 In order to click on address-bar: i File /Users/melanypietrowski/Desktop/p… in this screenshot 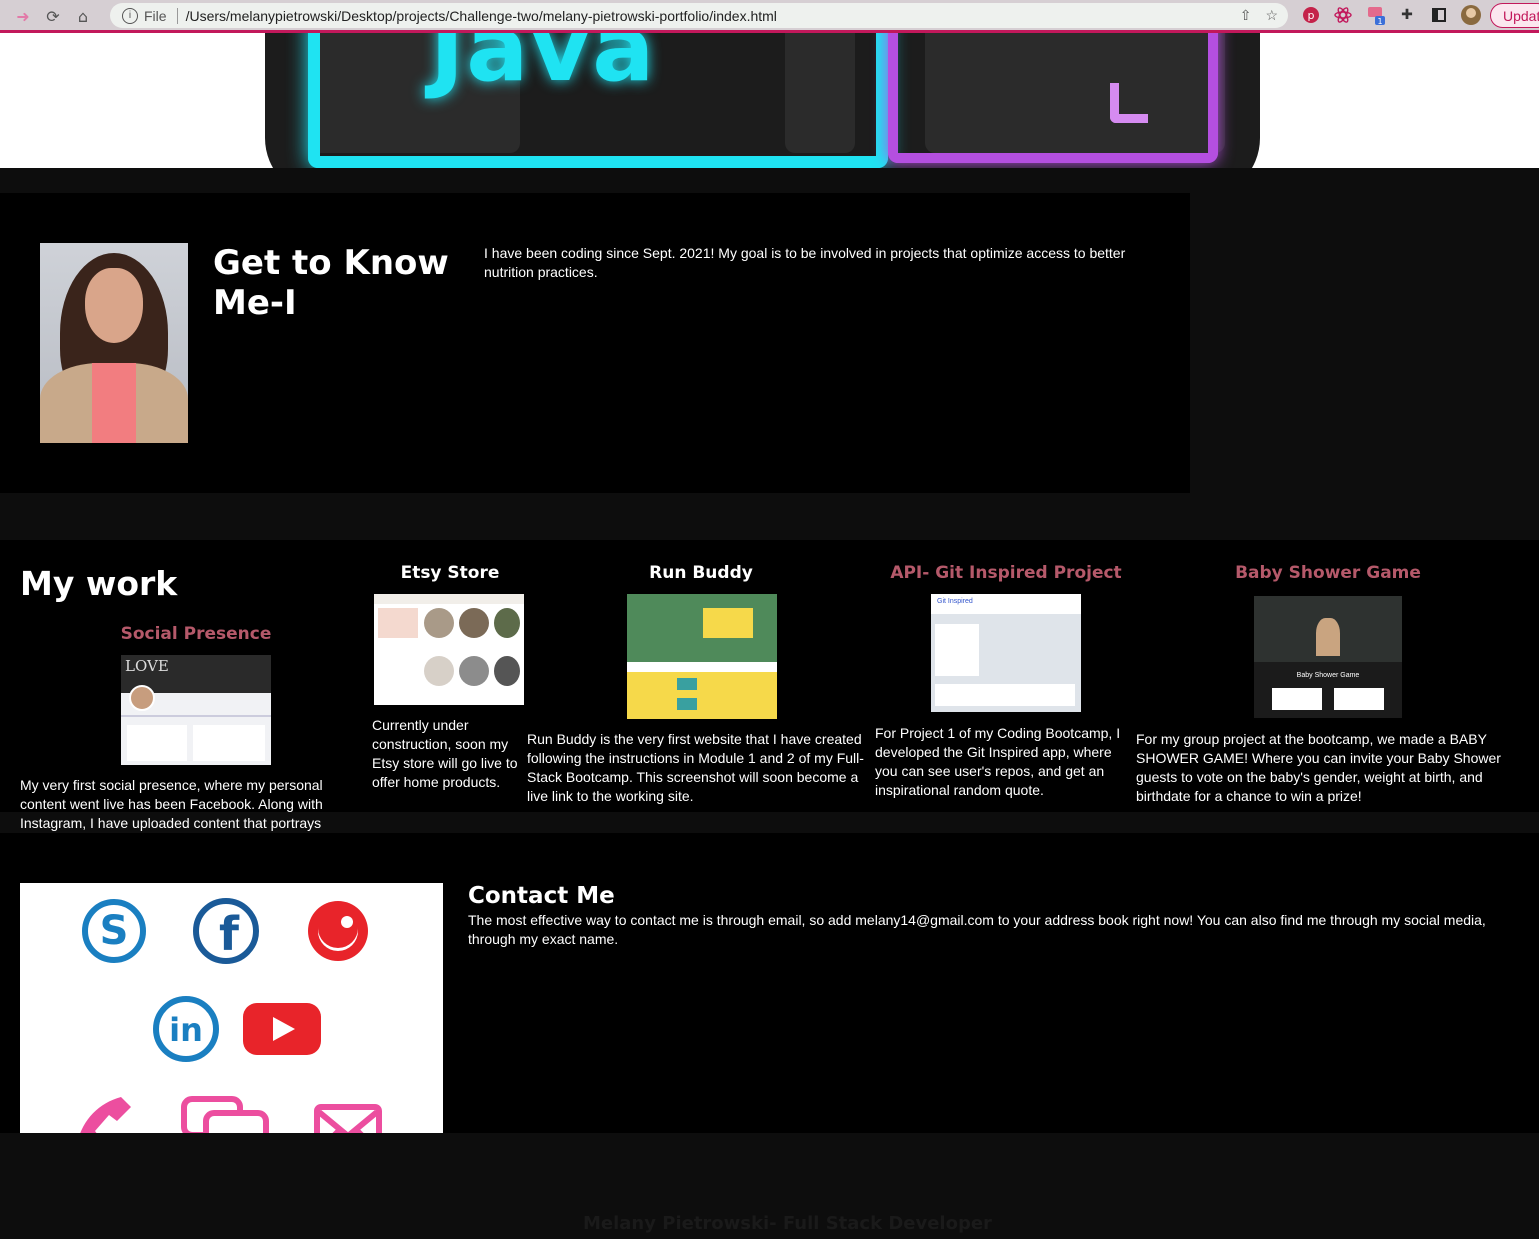, I will do `click(699, 15)`.